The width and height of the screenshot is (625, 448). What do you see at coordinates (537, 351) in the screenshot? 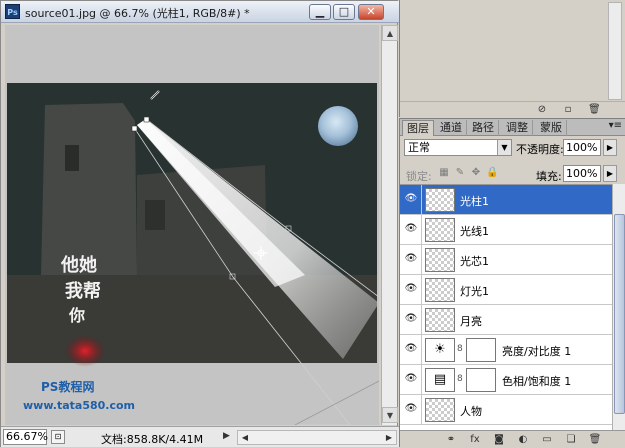
I see `layer-name: 亮度/对比度 1` at bounding box center [537, 351].